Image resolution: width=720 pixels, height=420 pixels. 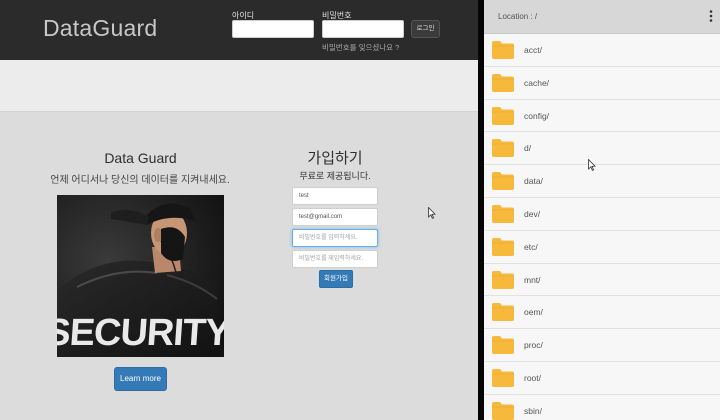 What do you see at coordinates (533, 181) in the screenshot?
I see `folder-name: data/` at bounding box center [533, 181].